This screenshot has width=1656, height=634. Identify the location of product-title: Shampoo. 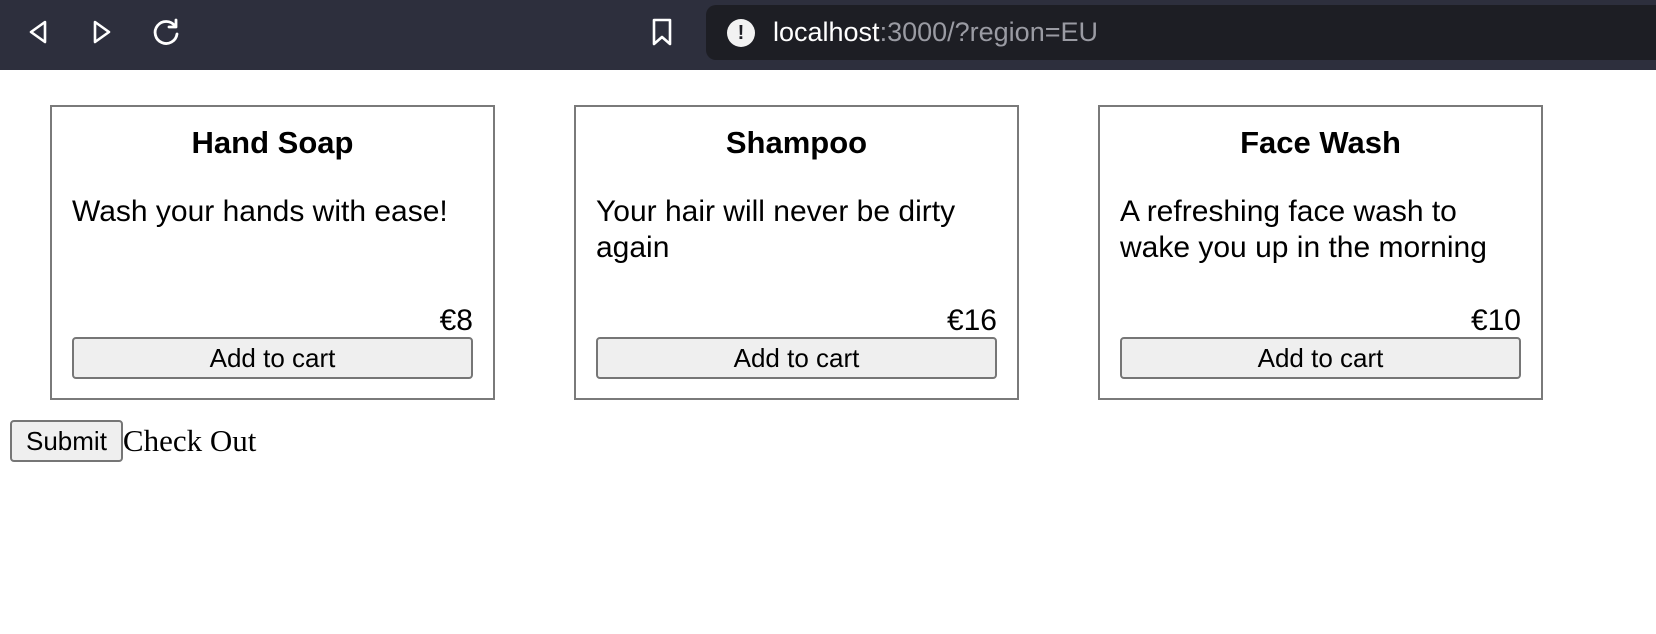
(796, 142).